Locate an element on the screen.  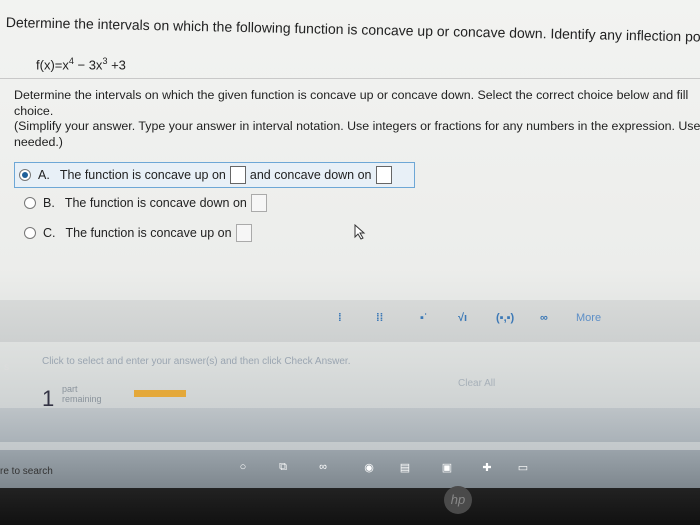
choice-c-letter: C. is located at coordinates (49, 233).